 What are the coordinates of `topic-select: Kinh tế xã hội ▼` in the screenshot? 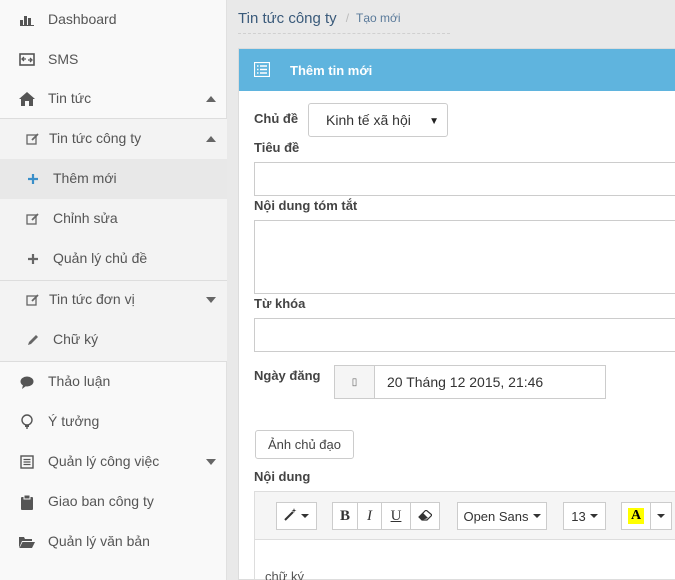 It's located at (378, 120).